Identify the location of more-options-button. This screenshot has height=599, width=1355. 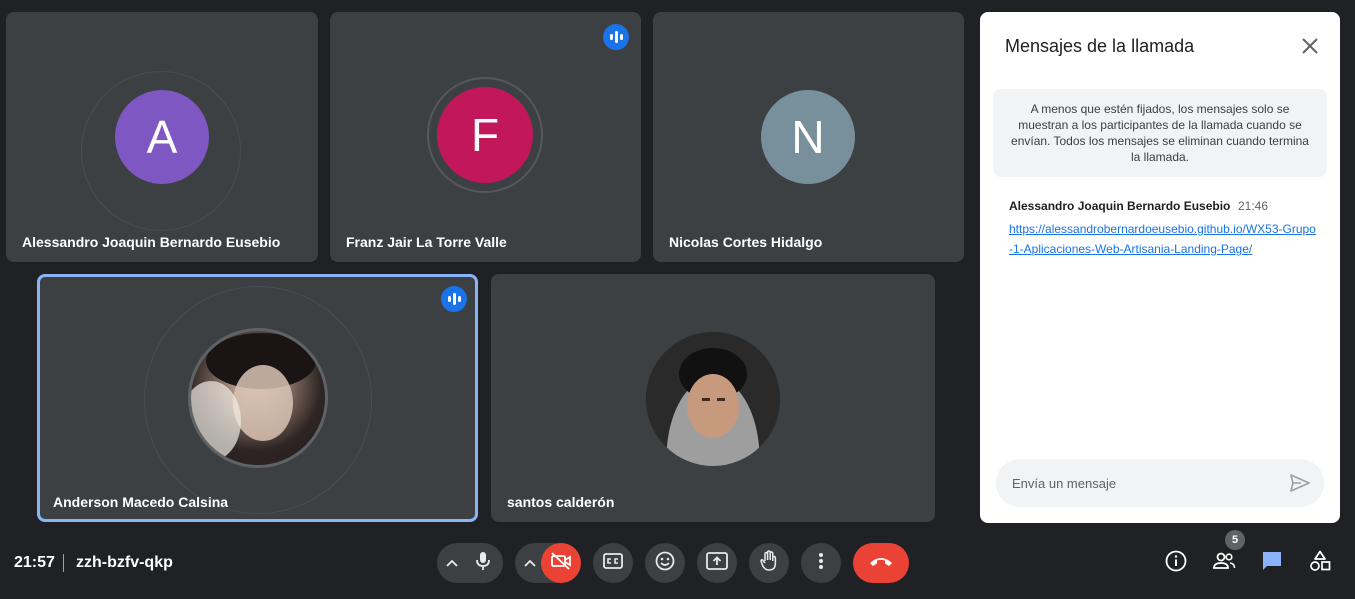
(821, 563).